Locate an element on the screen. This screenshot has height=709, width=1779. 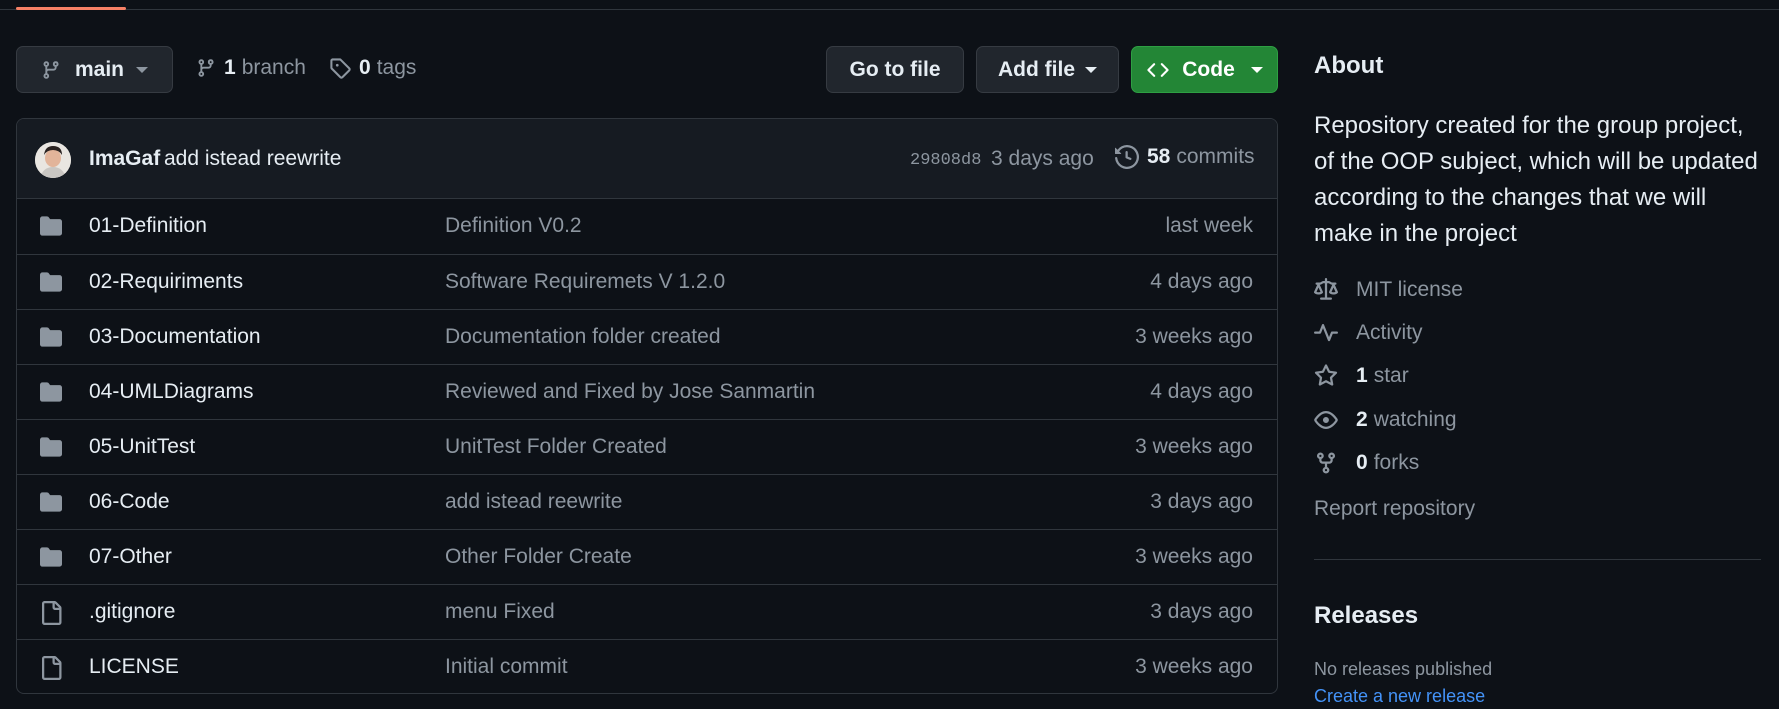
table-row: 07-Other Other Folder Create 3 weeks ago is located at coordinates (647, 556).